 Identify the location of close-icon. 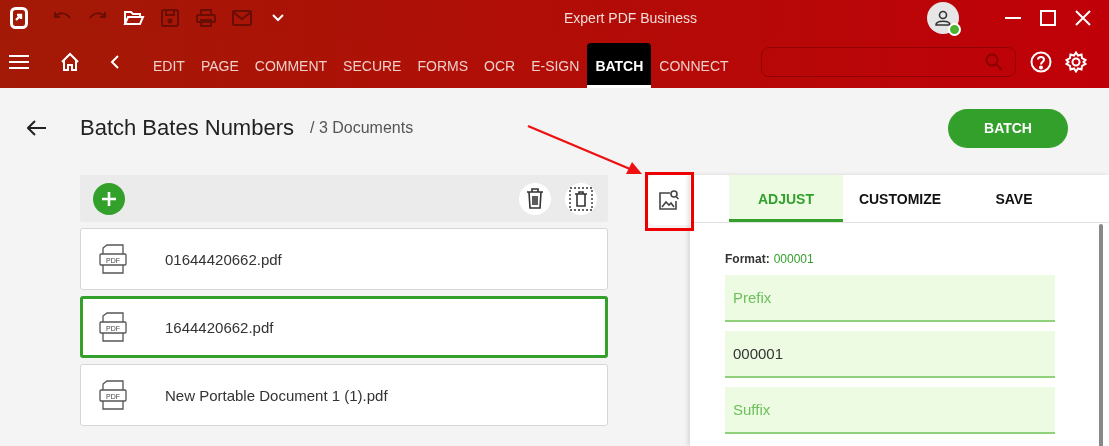
(1083, 18).